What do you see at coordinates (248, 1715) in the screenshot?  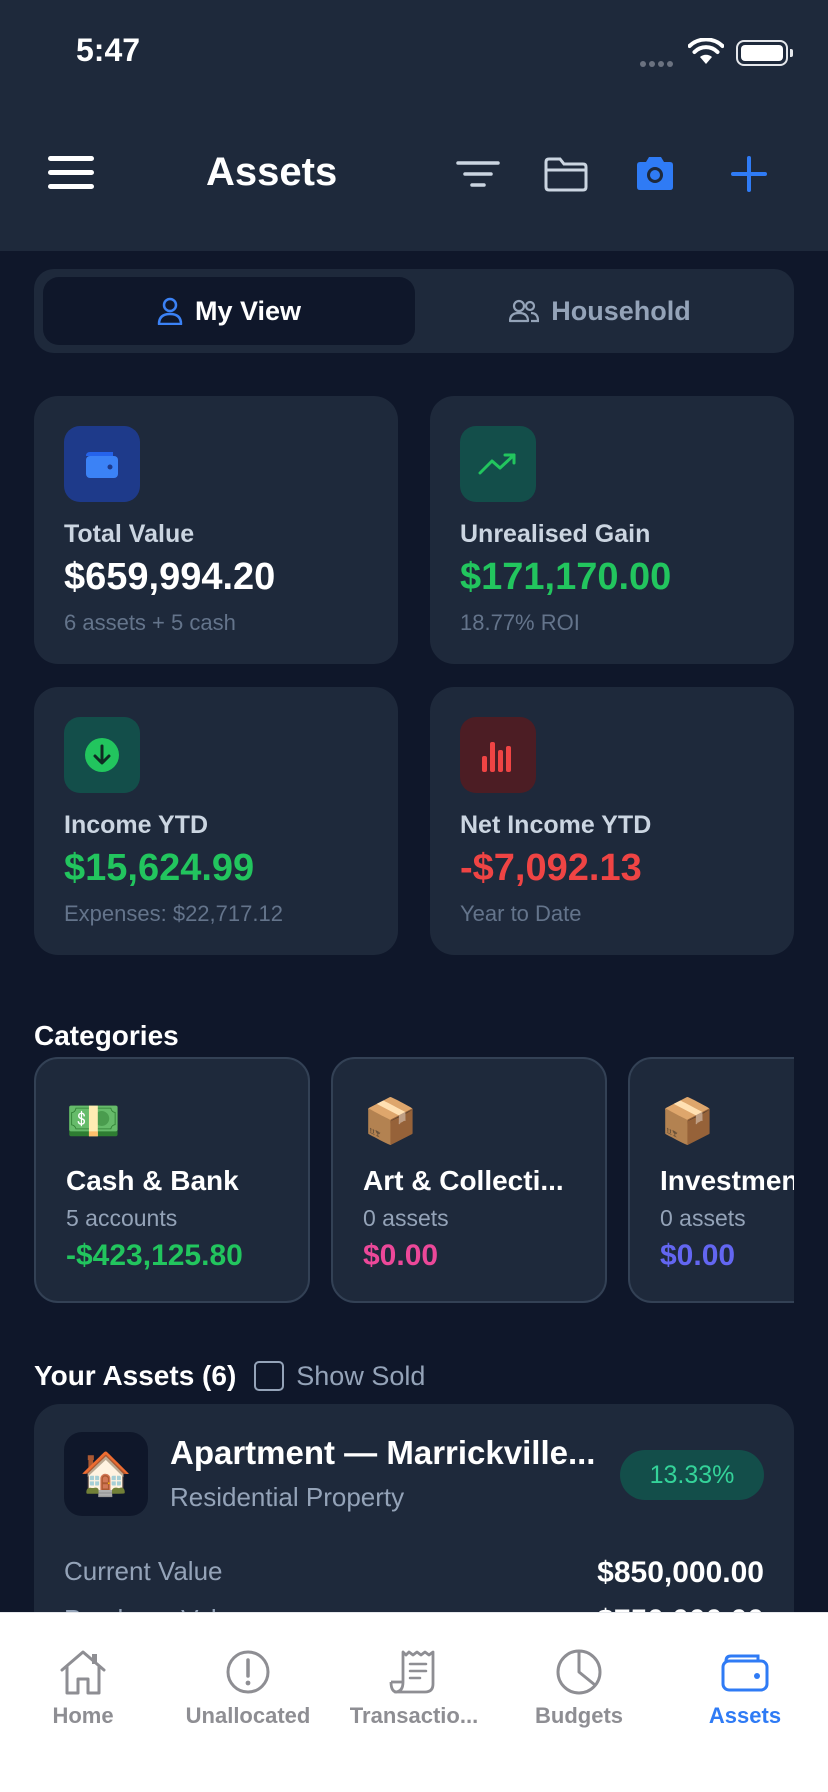 I see `tab-label: Unallocated` at bounding box center [248, 1715].